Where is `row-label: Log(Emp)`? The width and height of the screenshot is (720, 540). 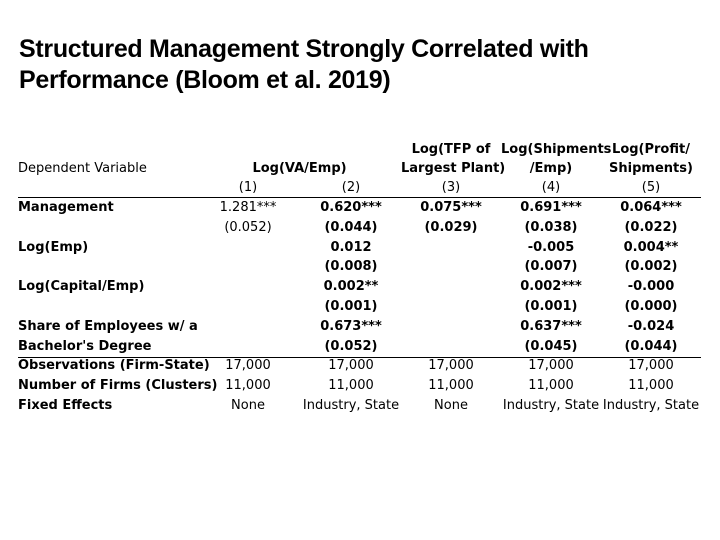
row-label: Log(Emp) is located at coordinates (53, 247).